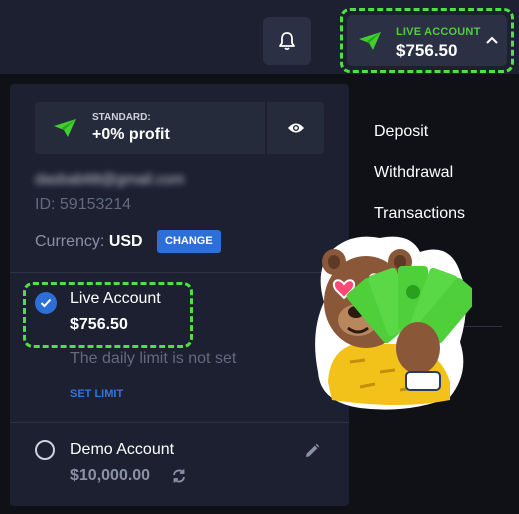  What do you see at coordinates (153, 358) in the screenshot?
I see `daily-limit-text: The daily limit is not set` at bounding box center [153, 358].